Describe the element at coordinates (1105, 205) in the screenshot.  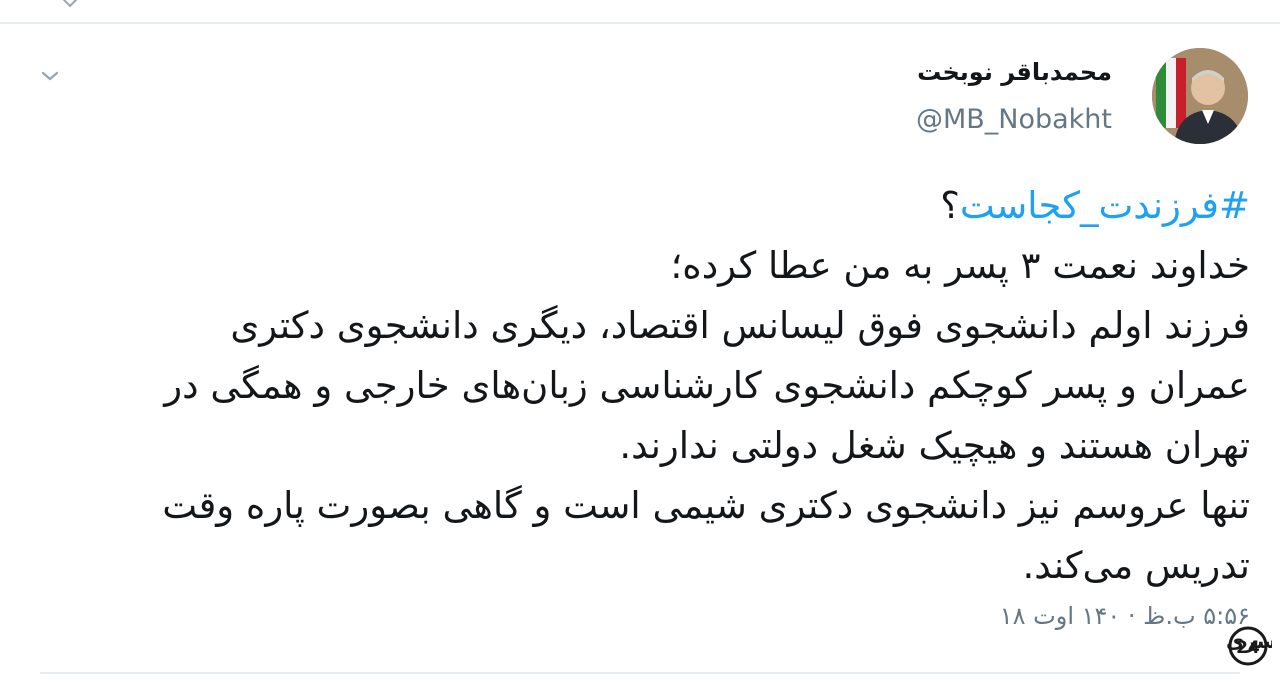
I see `hashtag-link: #فرزندت_کجاست` at that location.